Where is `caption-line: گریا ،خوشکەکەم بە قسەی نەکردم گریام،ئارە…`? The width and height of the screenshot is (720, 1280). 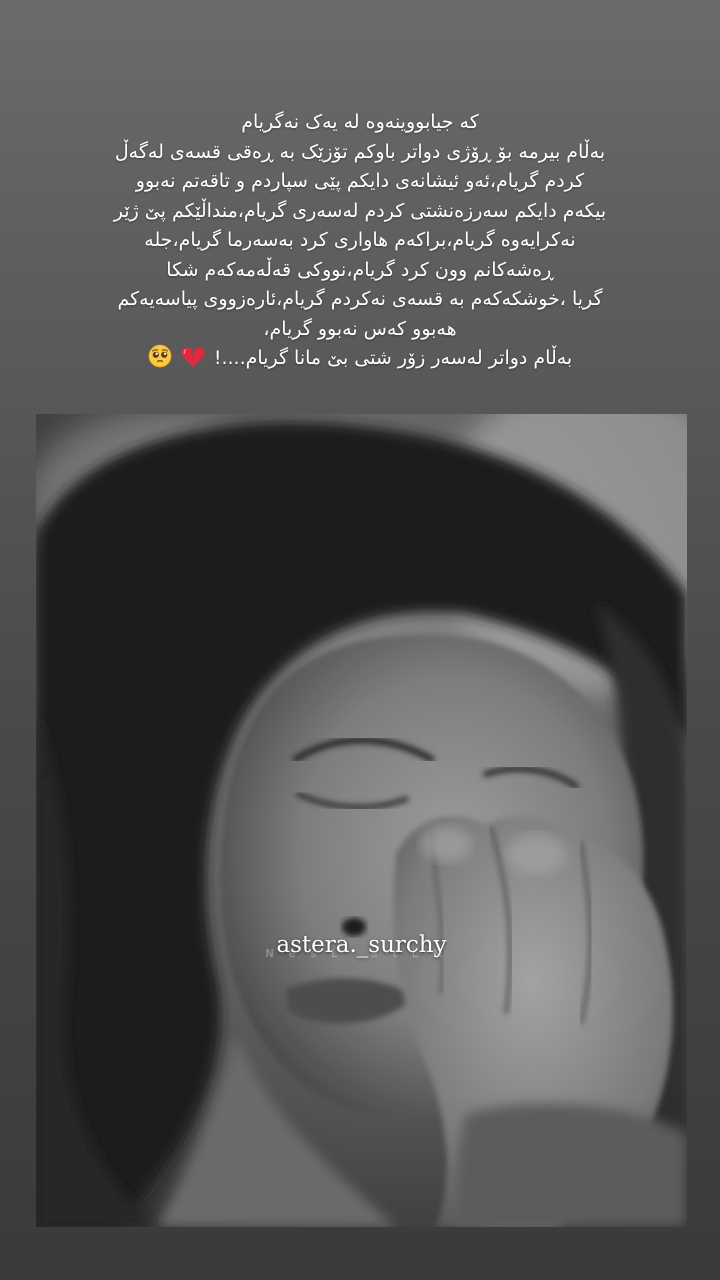 caption-line: گریا ،خوشکەکەم بە قسەی نەکردم گریام،ئارە… is located at coordinates (360, 299).